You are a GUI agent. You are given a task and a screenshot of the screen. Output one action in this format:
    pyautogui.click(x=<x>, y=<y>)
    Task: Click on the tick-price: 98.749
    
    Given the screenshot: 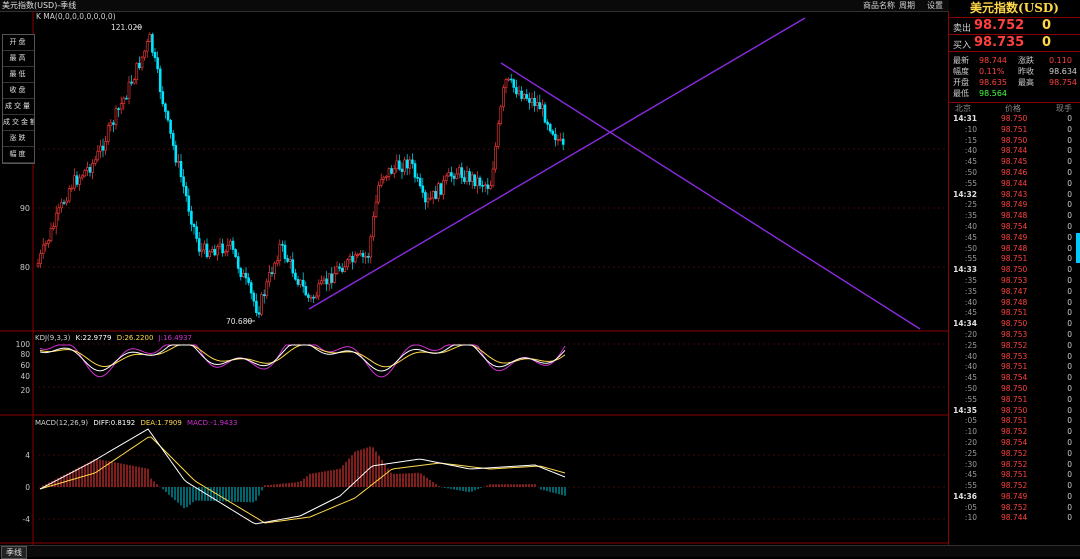 What is the action you would take?
    pyautogui.click(x=1014, y=496)
    